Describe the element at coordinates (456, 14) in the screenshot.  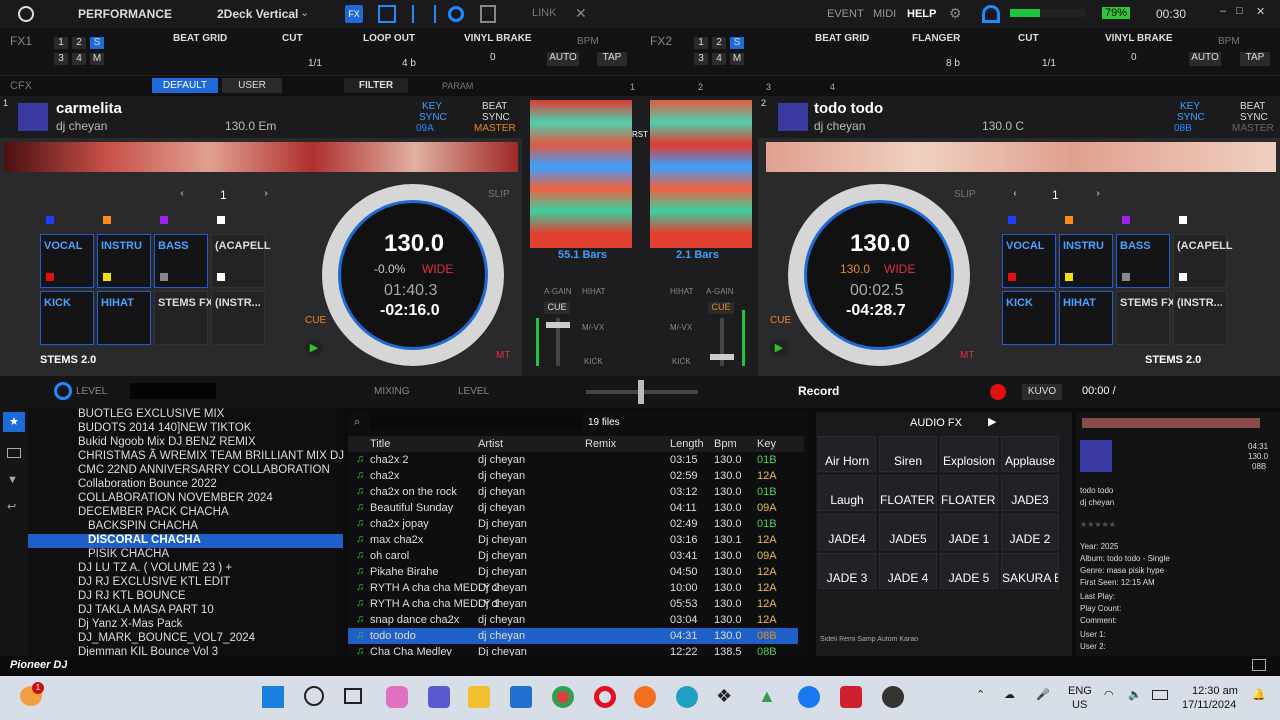
I see `record-icon` at that location.